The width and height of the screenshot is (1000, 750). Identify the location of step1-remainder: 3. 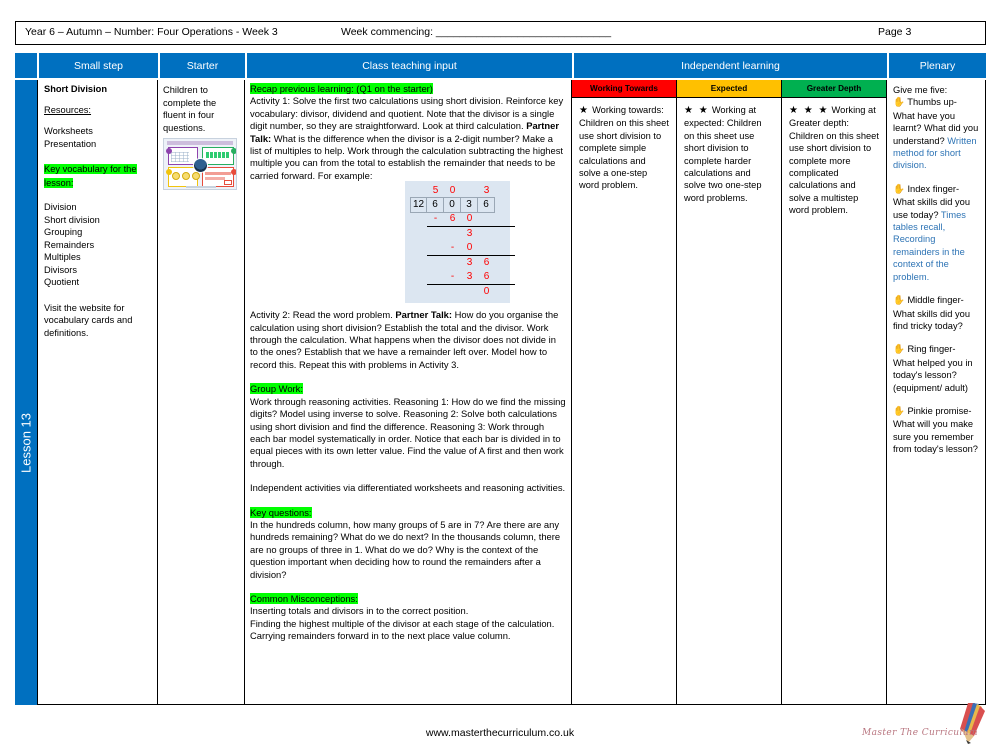
(469, 234).